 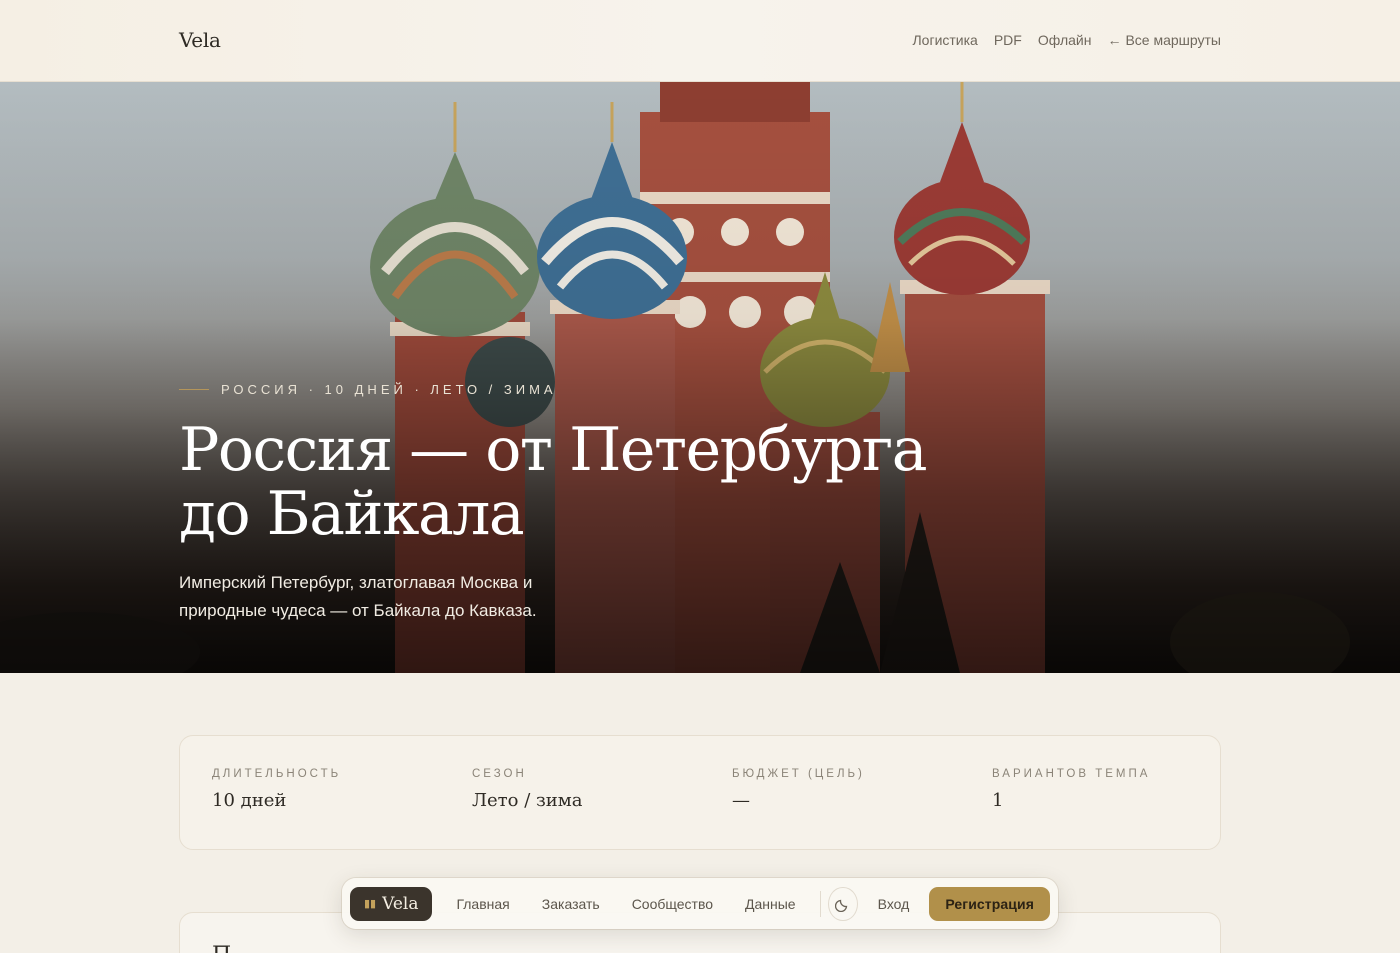 I want to click on top-nav: Логистика PDF Офлайн ← Все маршруты, so click(x=1066, y=40).